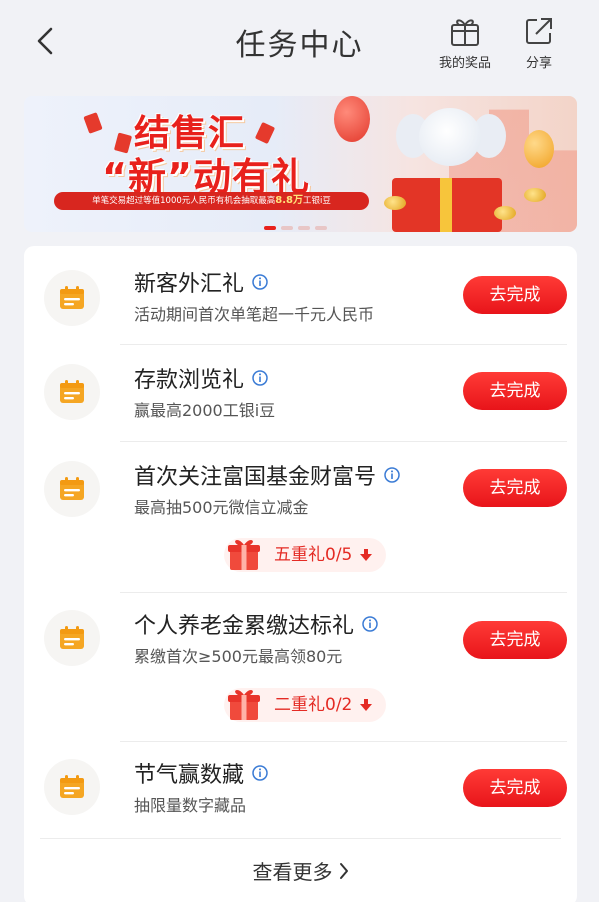 The image size is (599, 902). Describe the element at coordinates (190, 805) in the screenshot. I see `task-description: 抽限量数字藏品` at that location.